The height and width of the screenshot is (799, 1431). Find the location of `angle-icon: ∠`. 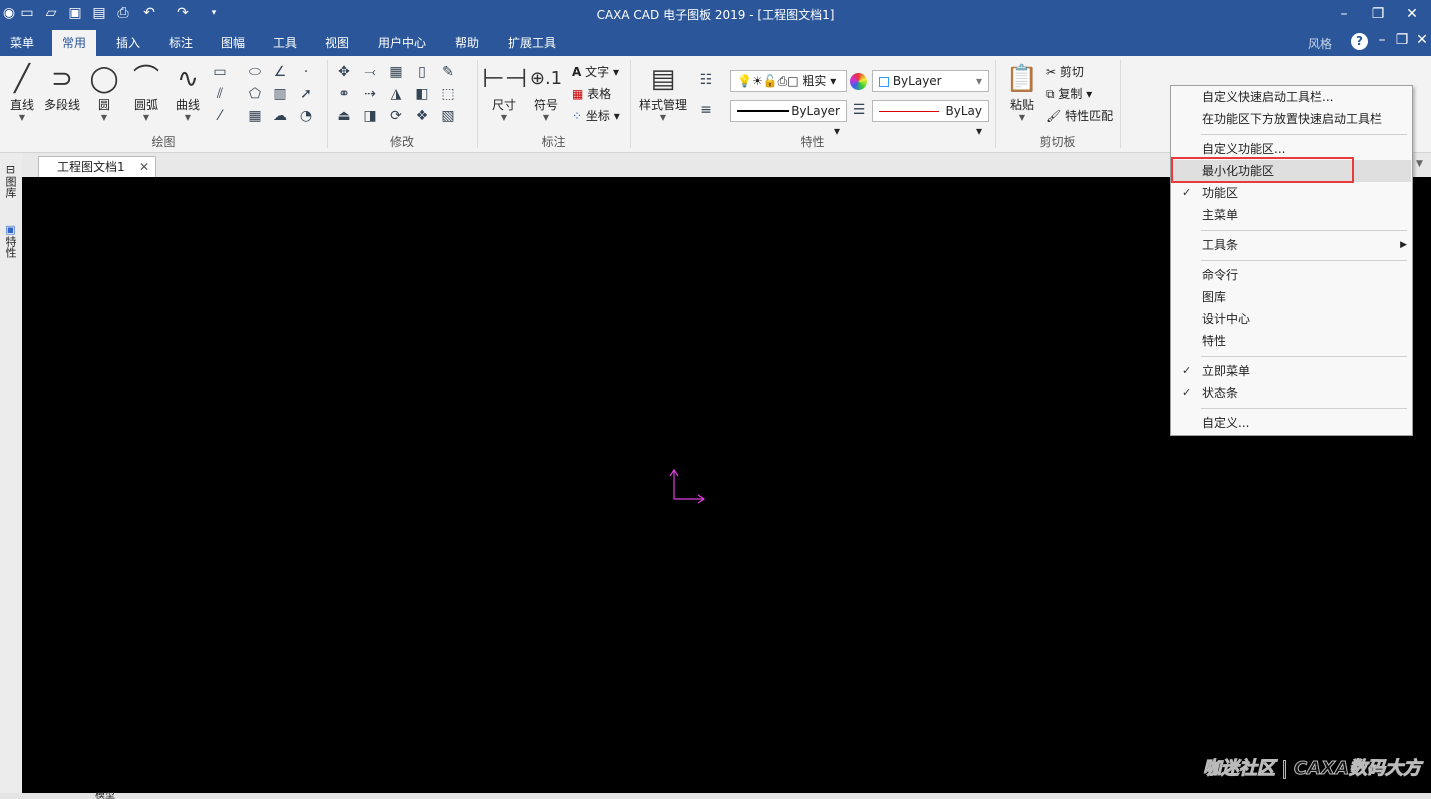

angle-icon: ∠ is located at coordinates (280, 72).